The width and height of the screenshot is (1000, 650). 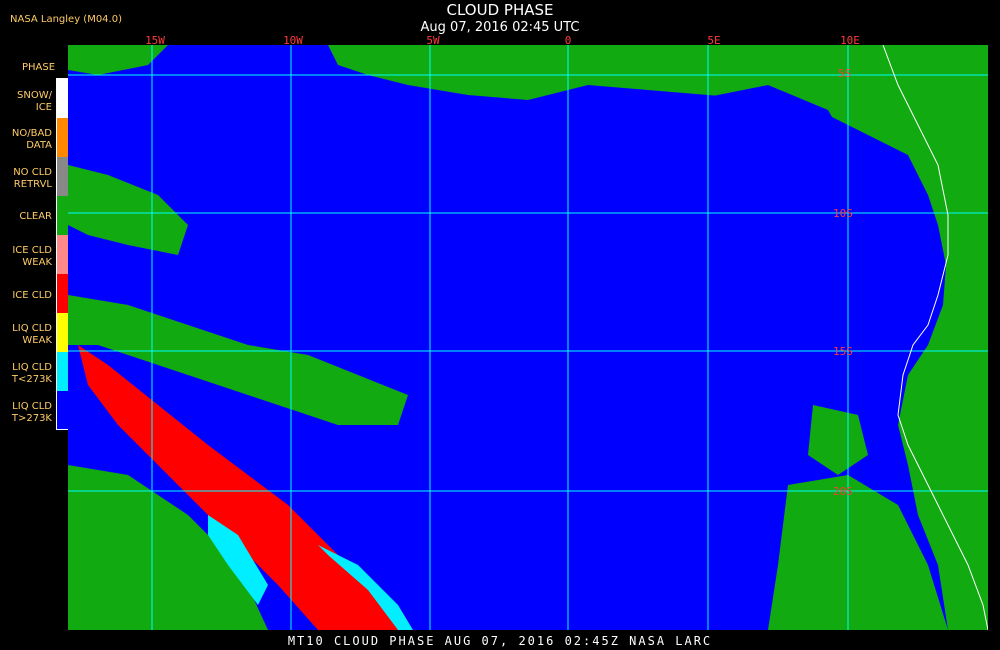 What do you see at coordinates (31, 139) in the screenshot?
I see `legend-label-no-bad-data: NO/BAD DATA` at bounding box center [31, 139].